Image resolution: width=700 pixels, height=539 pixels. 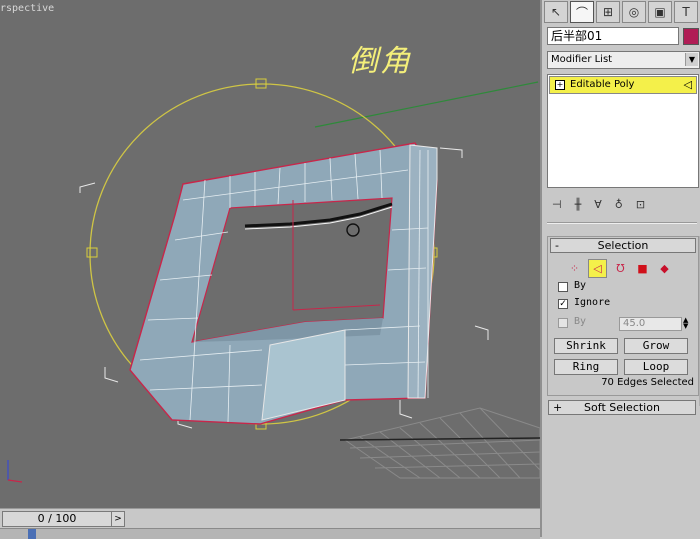 I want to click on frame-counter: 0 / 100, so click(x=57, y=519).